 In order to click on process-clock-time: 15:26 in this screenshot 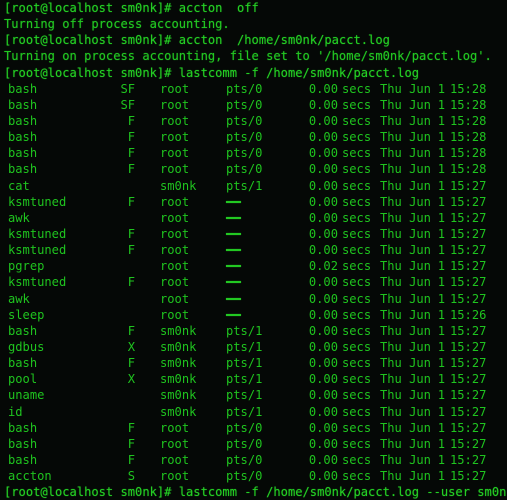, I will do `click(468, 314)`.